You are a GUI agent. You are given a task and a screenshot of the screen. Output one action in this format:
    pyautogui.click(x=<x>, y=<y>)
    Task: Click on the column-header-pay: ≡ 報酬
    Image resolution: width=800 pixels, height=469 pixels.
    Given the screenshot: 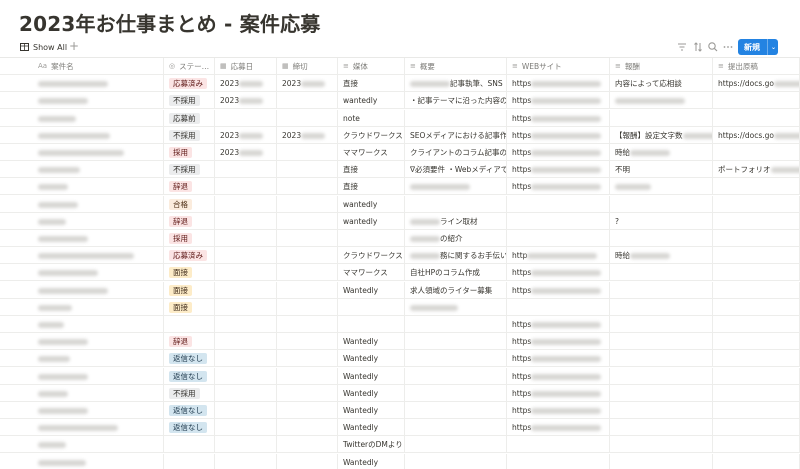 What is the action you would take?
    pyautogui.click(x=661, y=66)
    